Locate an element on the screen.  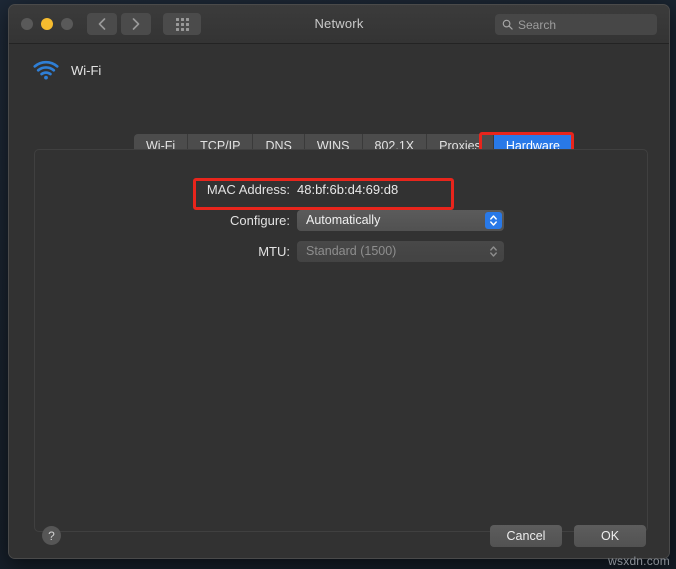
configure-stepper-icon is located at coordinates (493, 220).